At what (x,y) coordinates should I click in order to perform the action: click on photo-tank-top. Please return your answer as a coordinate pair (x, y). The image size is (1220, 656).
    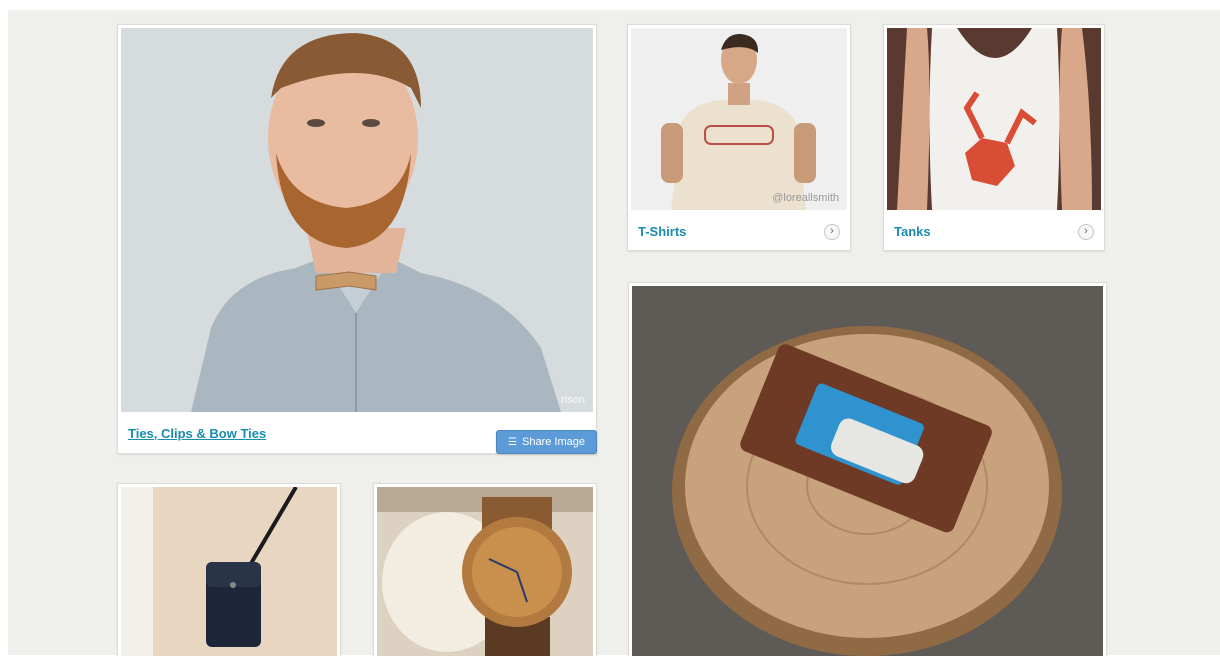
    Looking at the image, I should click on (994, 119).